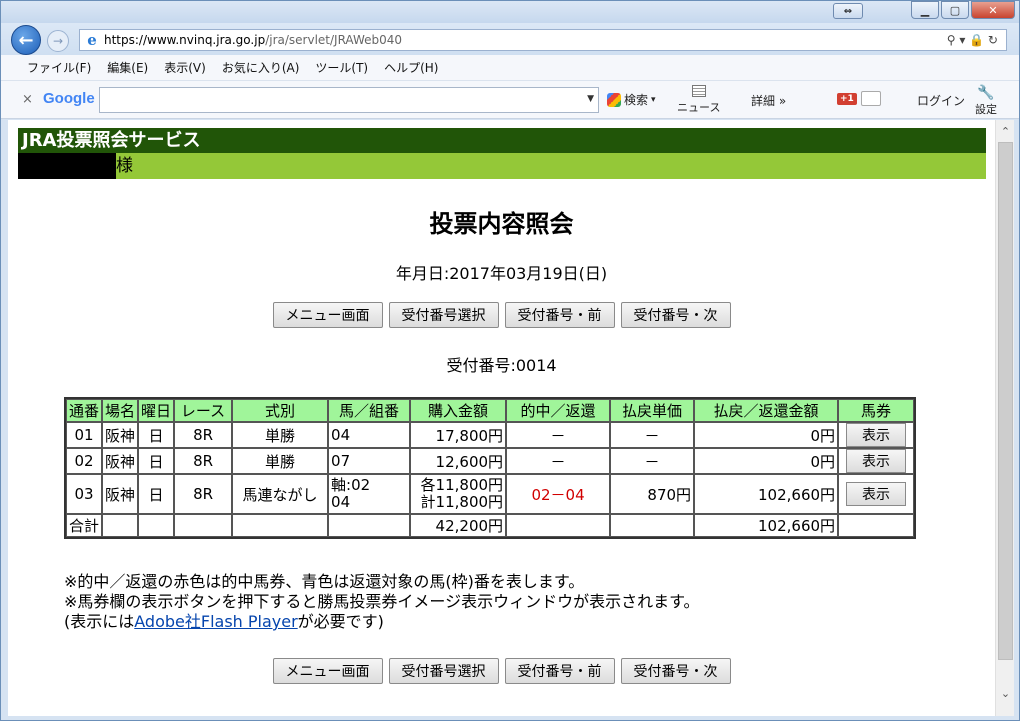  I want to click on amount-each: 各11,800円, so click(462, 485).